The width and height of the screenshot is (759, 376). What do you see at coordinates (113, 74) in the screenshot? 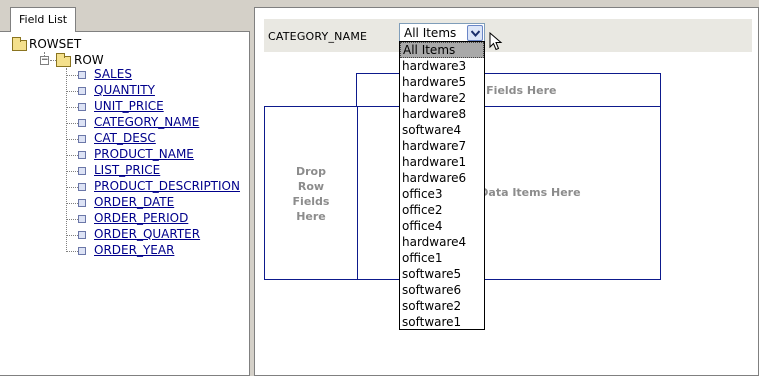
I see `field-link: SALES` at bounding box center [113, 74].